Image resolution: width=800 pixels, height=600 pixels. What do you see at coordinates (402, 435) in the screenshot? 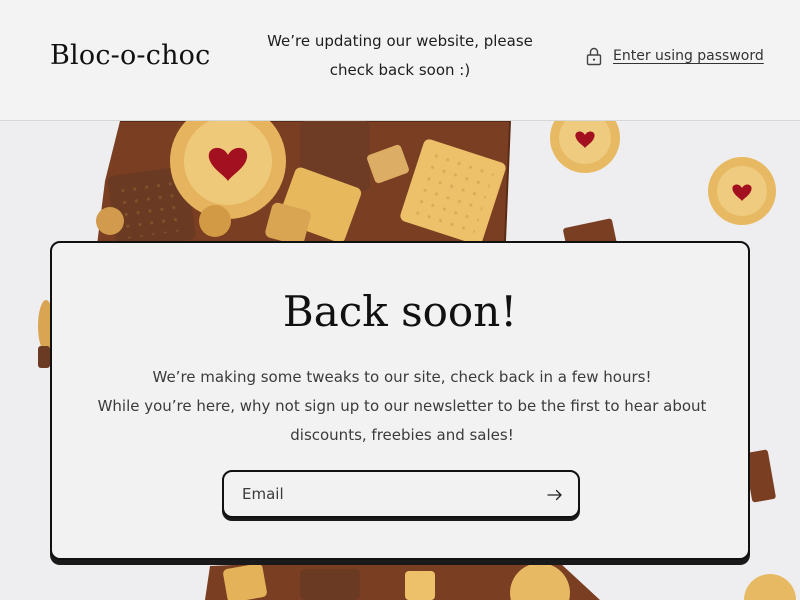
I see `message-line: discounts, freebies and sales!` at bounding box center [402, 435].